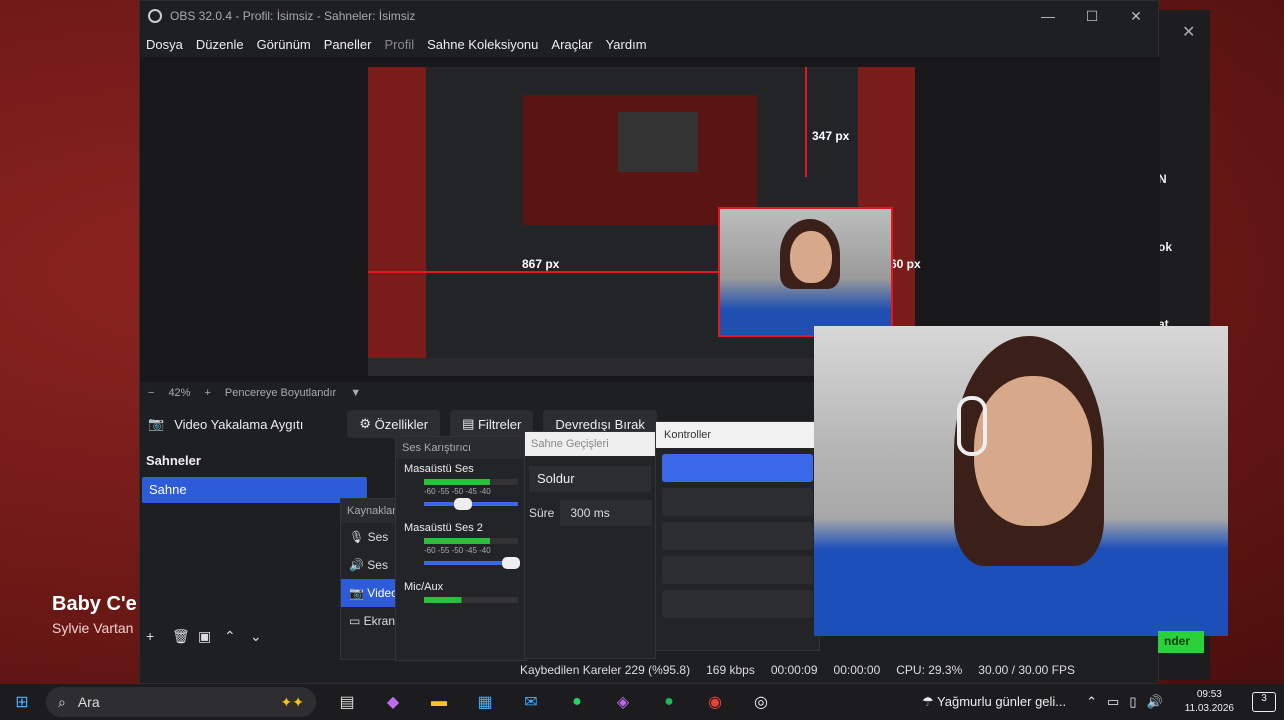  I want to click on battery-icon: ▯, so click(1132, 702).